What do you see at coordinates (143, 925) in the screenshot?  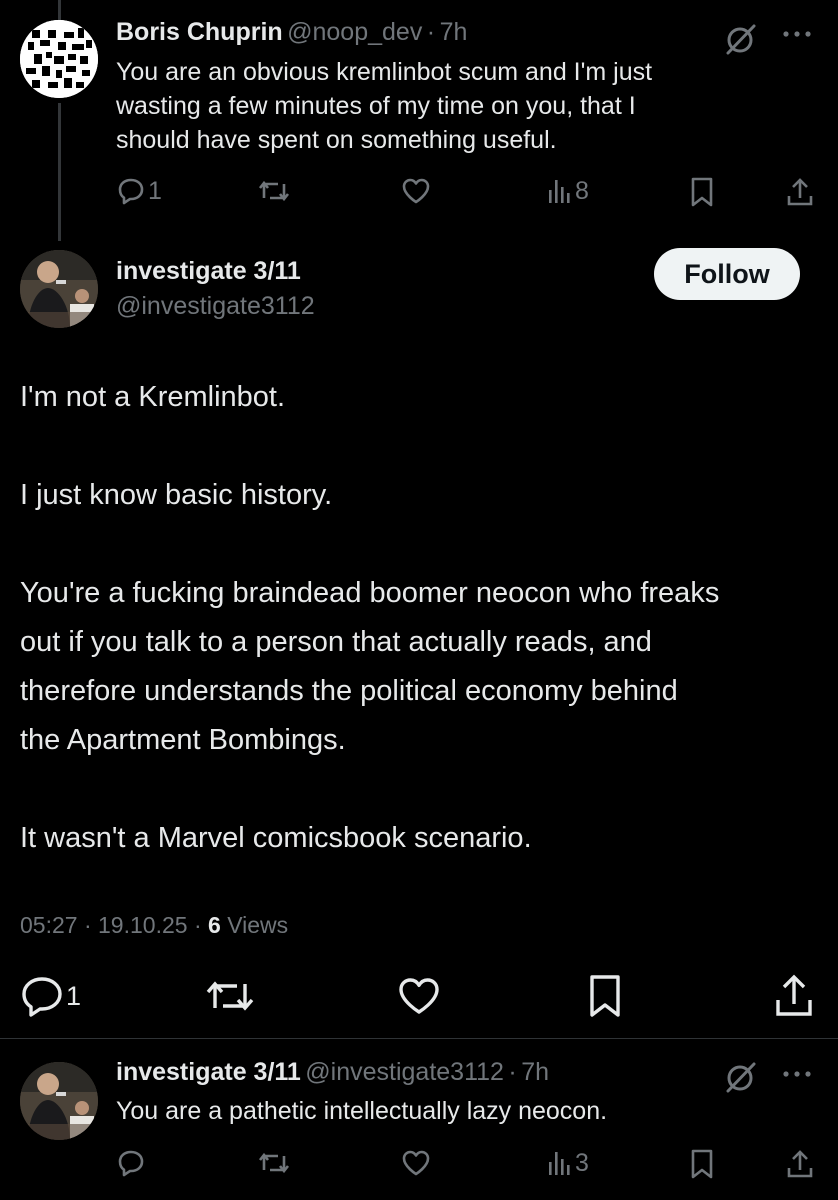 I see `post-date: 19.10.25` at bounding box center [143, 925].